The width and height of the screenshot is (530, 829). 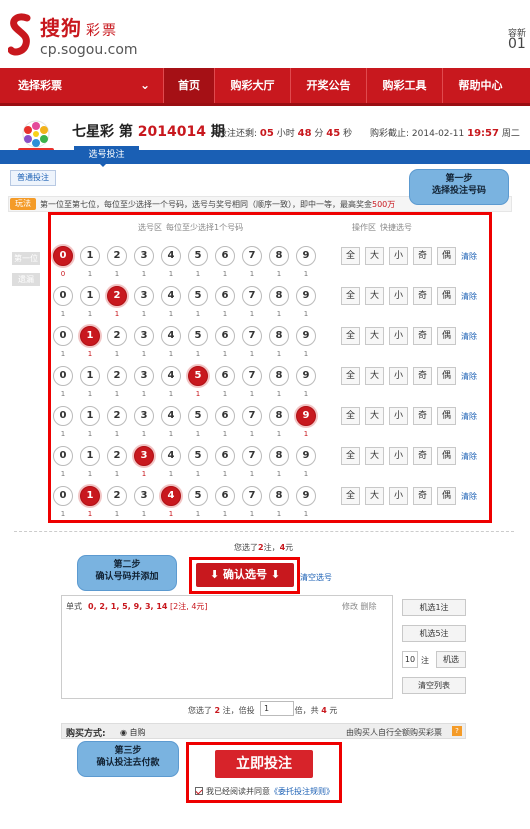 I want to click on submit-bet-button: 立即投注, so click(x=264, y=764).